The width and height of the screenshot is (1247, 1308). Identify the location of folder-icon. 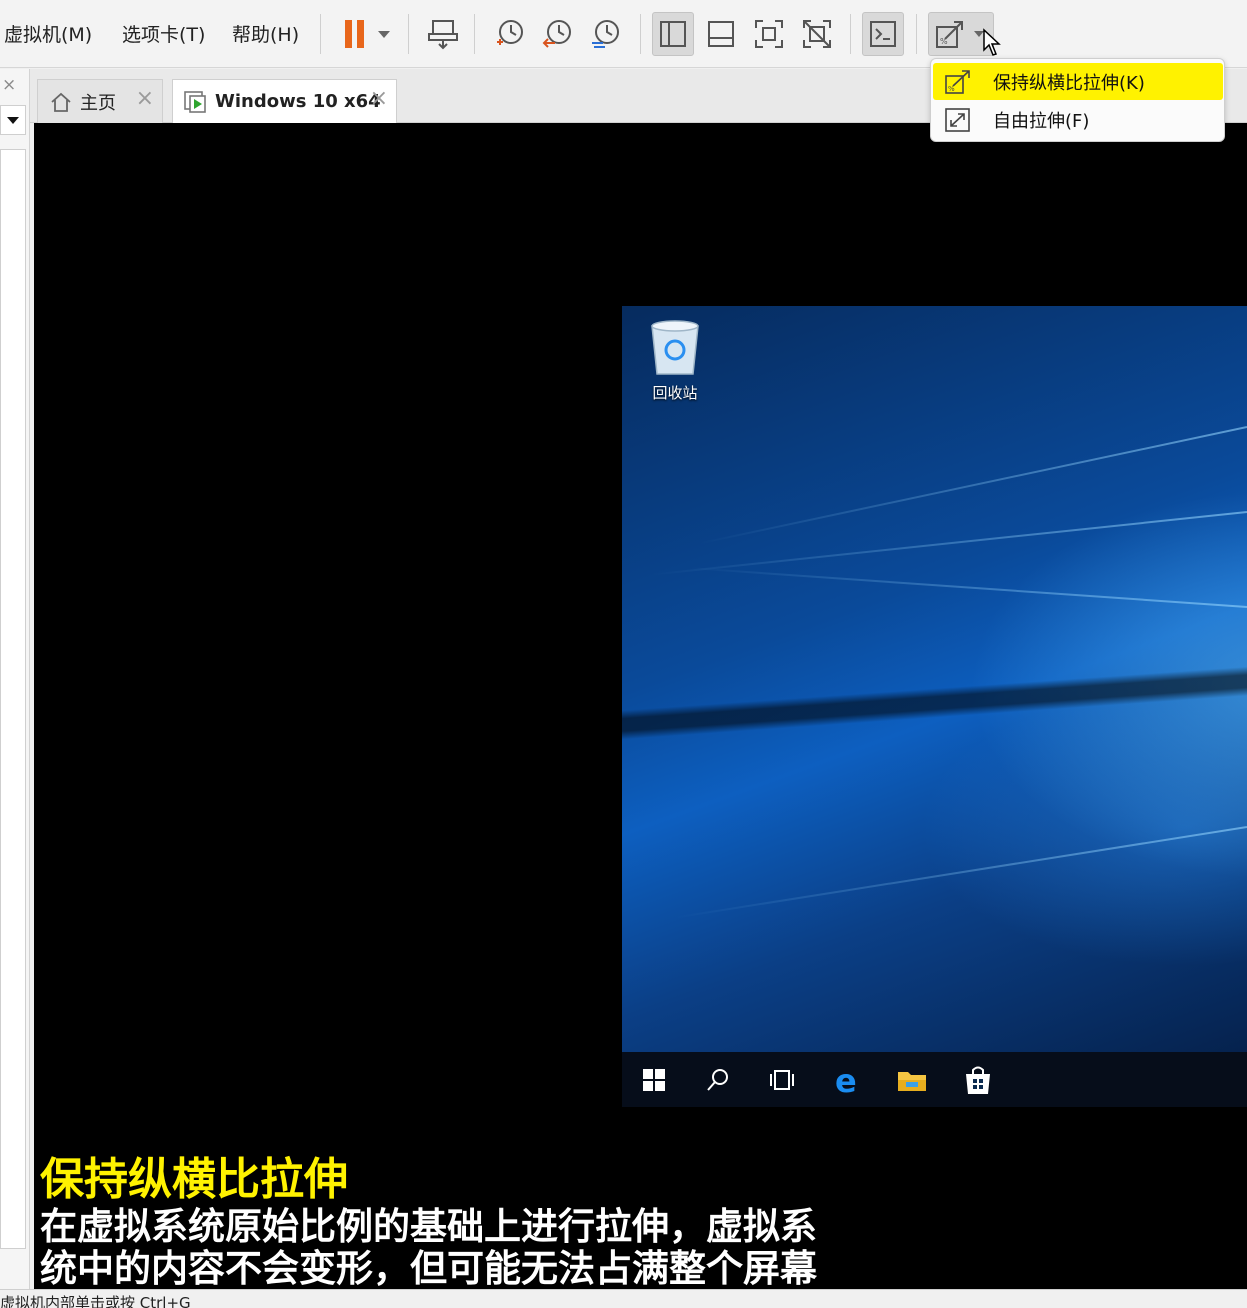
(912, 1081).